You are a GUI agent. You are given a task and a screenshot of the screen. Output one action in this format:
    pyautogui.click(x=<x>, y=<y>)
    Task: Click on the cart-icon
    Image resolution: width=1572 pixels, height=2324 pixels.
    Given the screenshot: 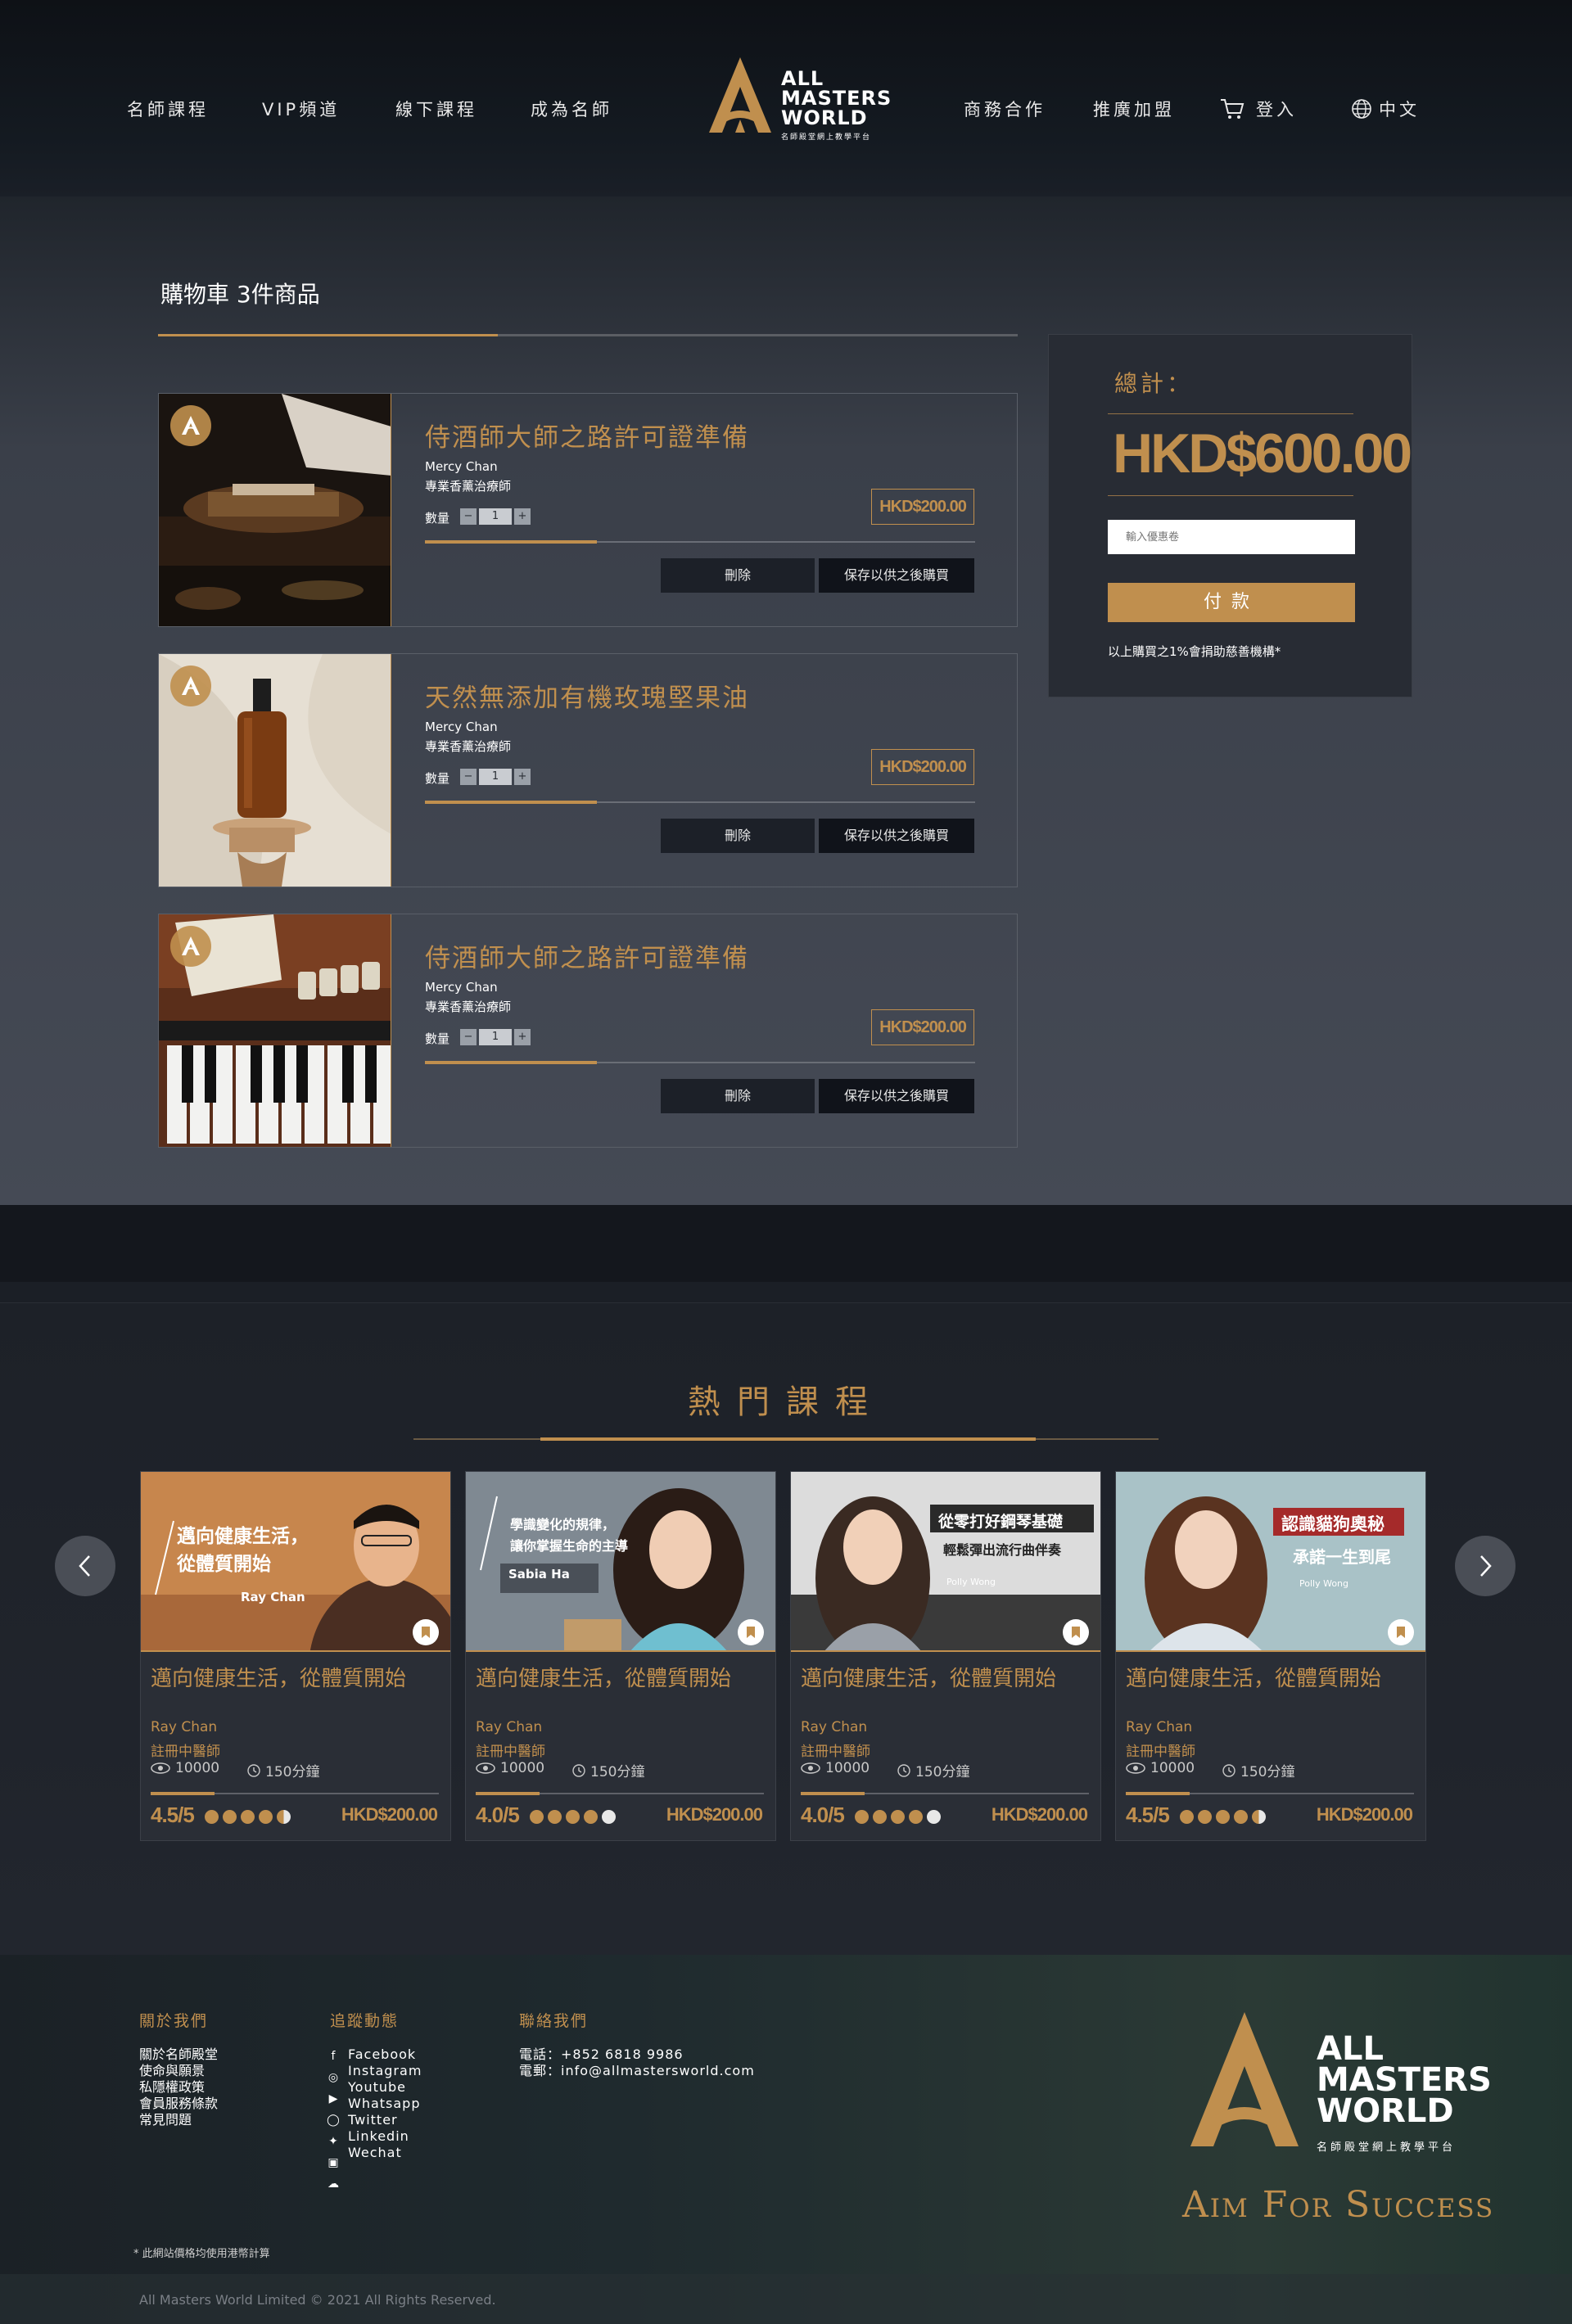 What is the action you would take?
    pyautogui.click(x=1232, y=109)
    